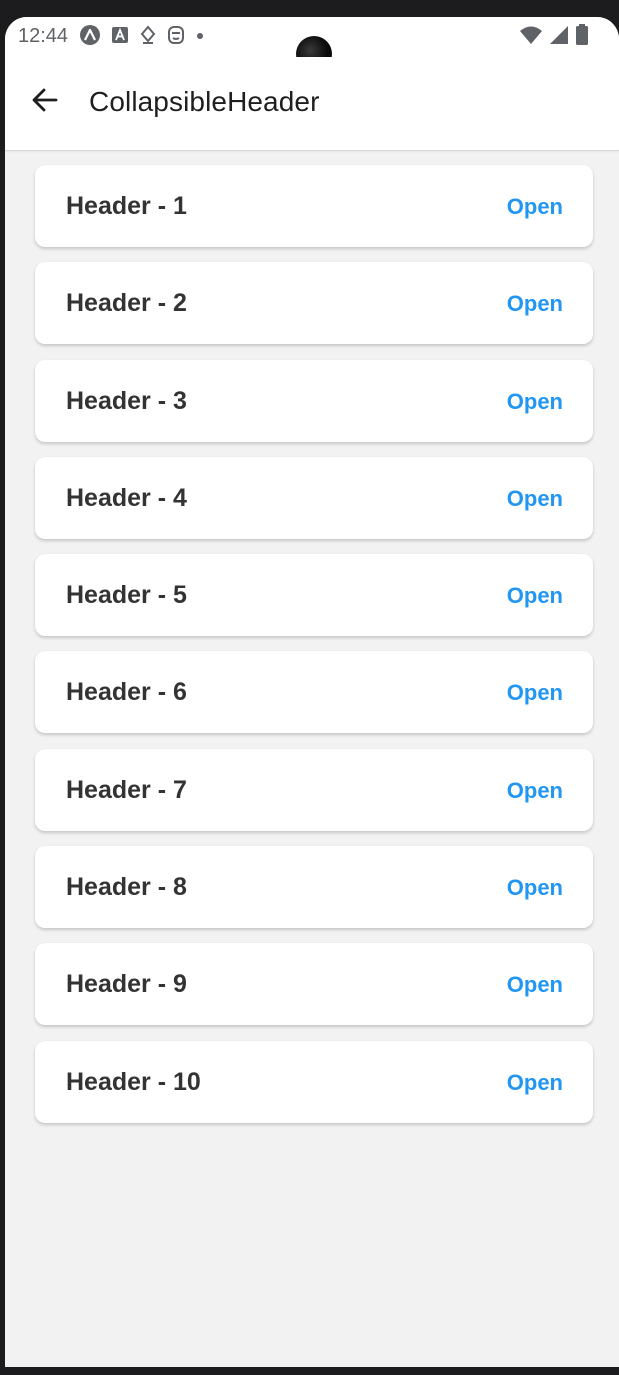 The image size is (619, 1375). I want to click on wifi-icon, so click(531, 37).